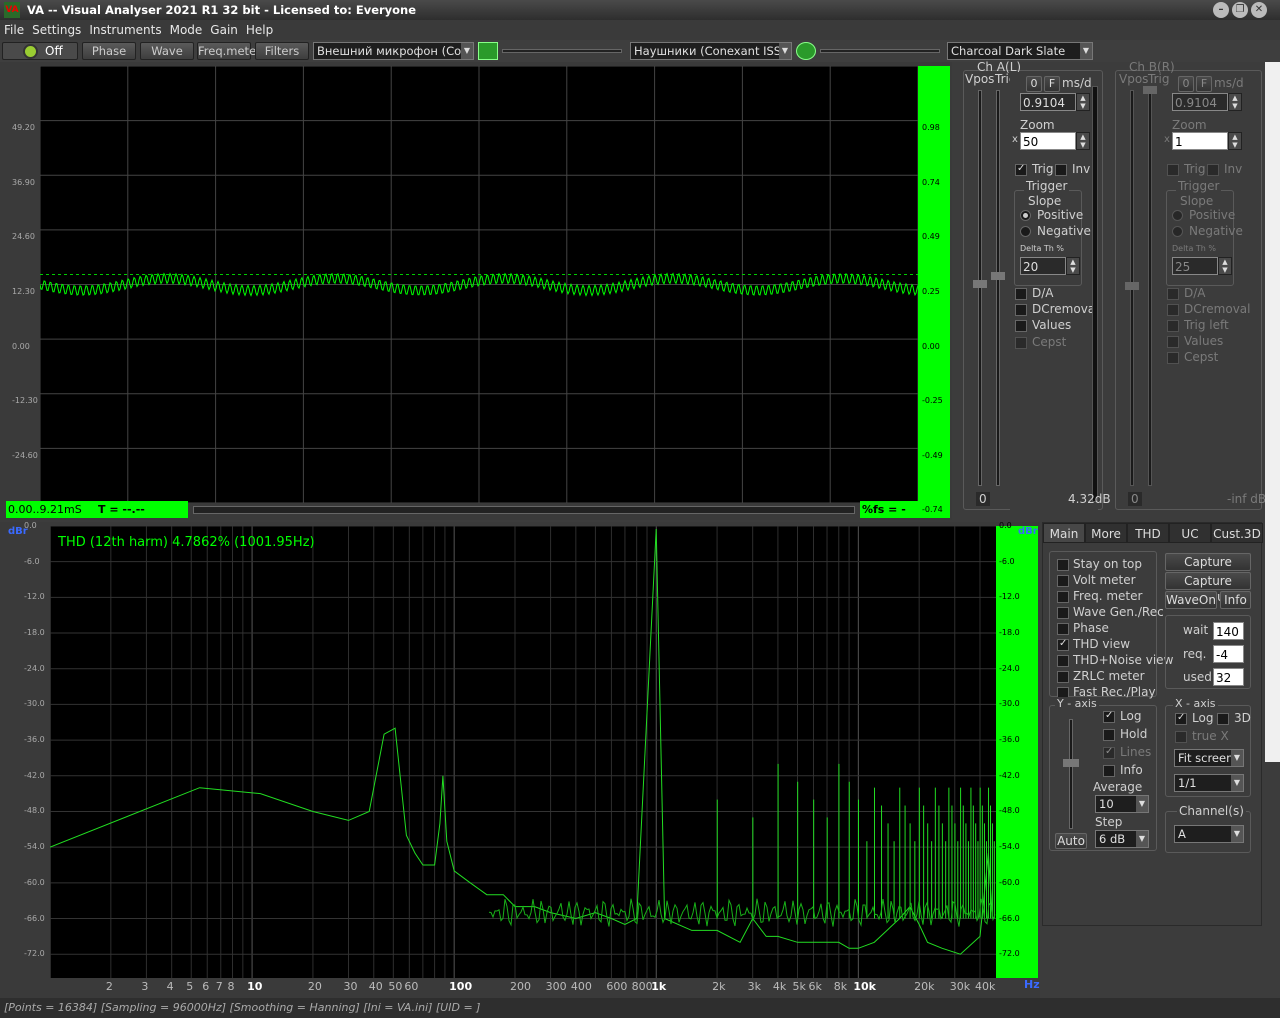 The width and height of the screenshot is (1280, 1018). I want to click on ylog-checkbox, so click(1109, 716).